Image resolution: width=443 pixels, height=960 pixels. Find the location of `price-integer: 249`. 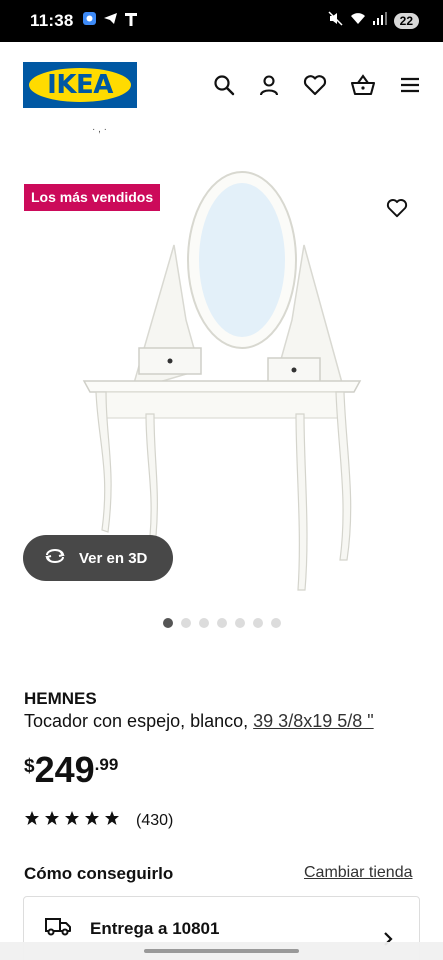

price-integer: 249 is located at coordinates (64, 769).